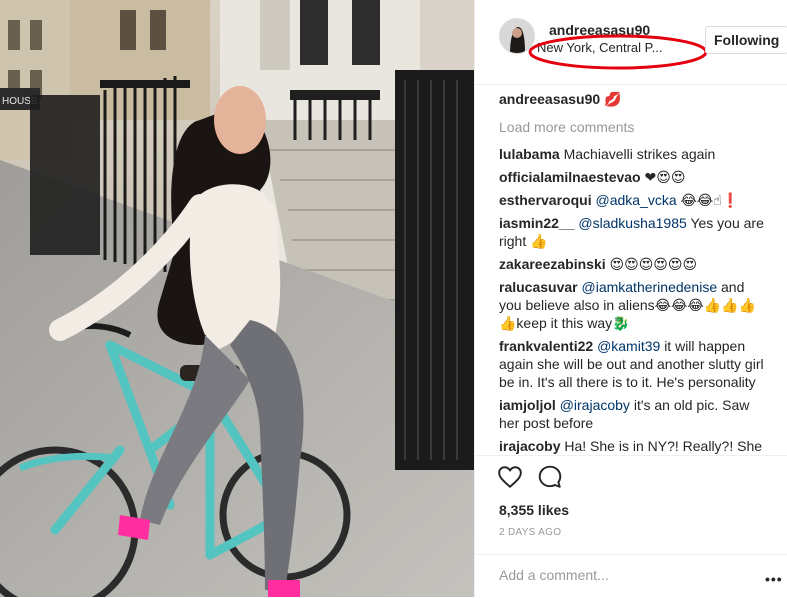 The width and height of the screenshot is (787, 598). I want to click on heart-icon, so click(510, 477).